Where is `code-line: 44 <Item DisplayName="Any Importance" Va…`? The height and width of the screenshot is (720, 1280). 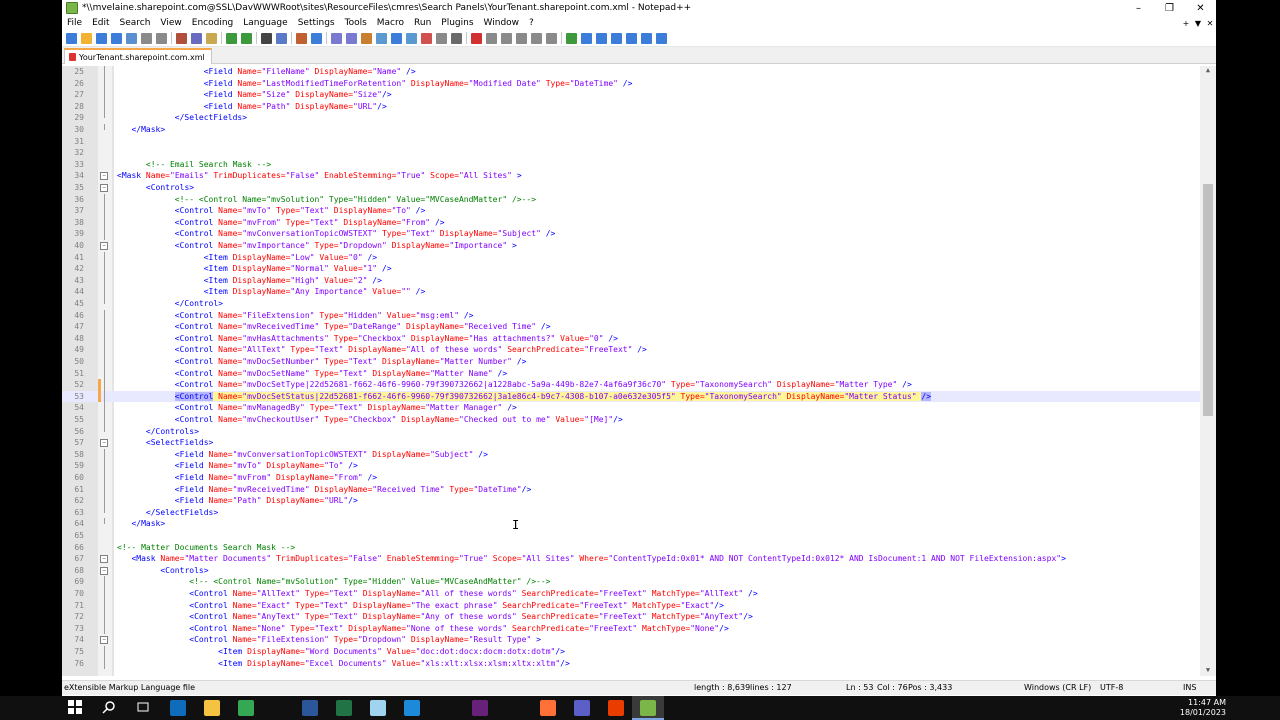
code-line: 44 <Item DisplayName="Any Importance" Va… is located at coordinates (631, 292).